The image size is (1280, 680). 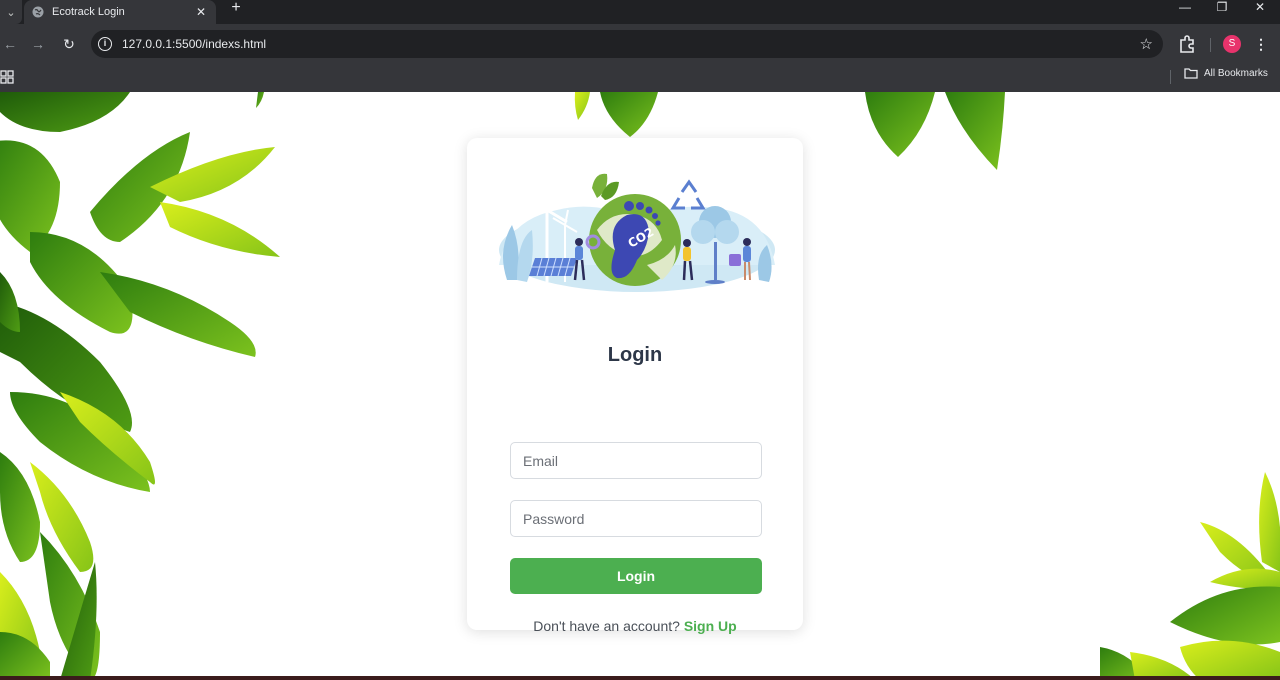 I want to click on minimize-icon: —, so click(x=1185, y=8).